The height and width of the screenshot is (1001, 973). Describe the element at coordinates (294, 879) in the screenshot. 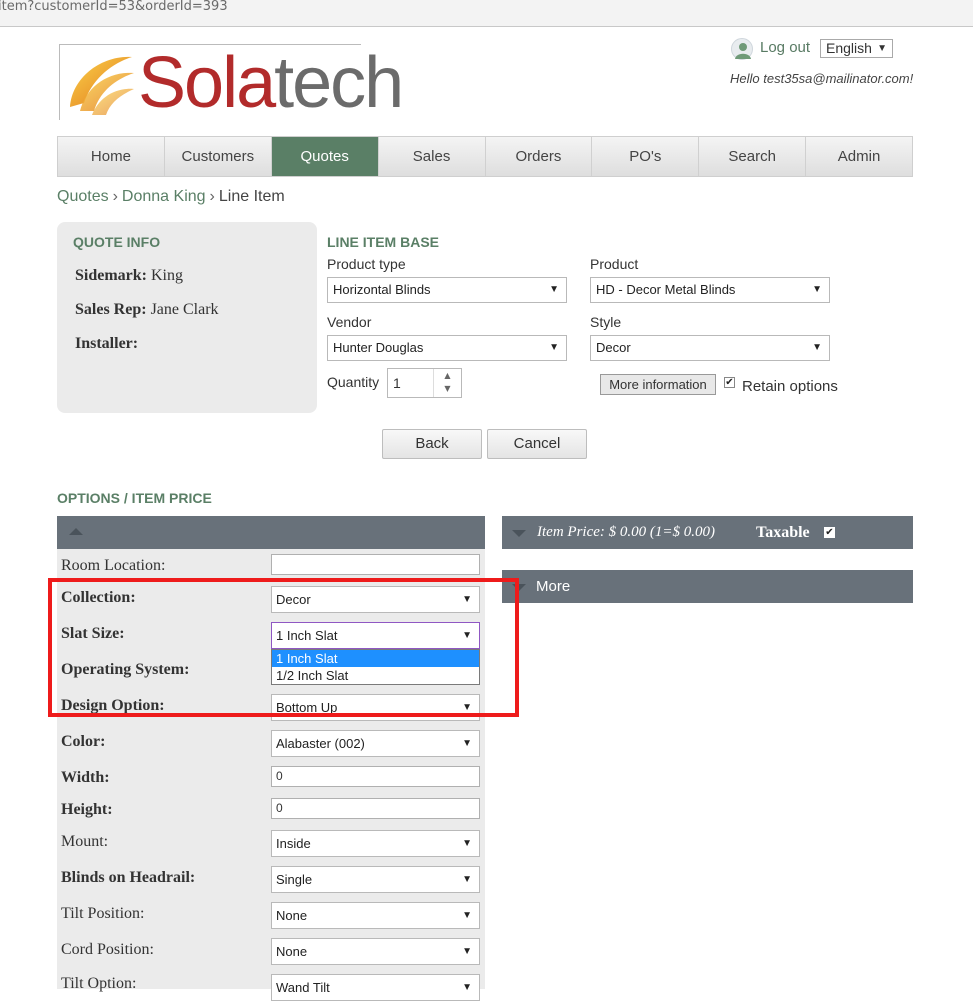

I see `headrail-value: Single` at that location.